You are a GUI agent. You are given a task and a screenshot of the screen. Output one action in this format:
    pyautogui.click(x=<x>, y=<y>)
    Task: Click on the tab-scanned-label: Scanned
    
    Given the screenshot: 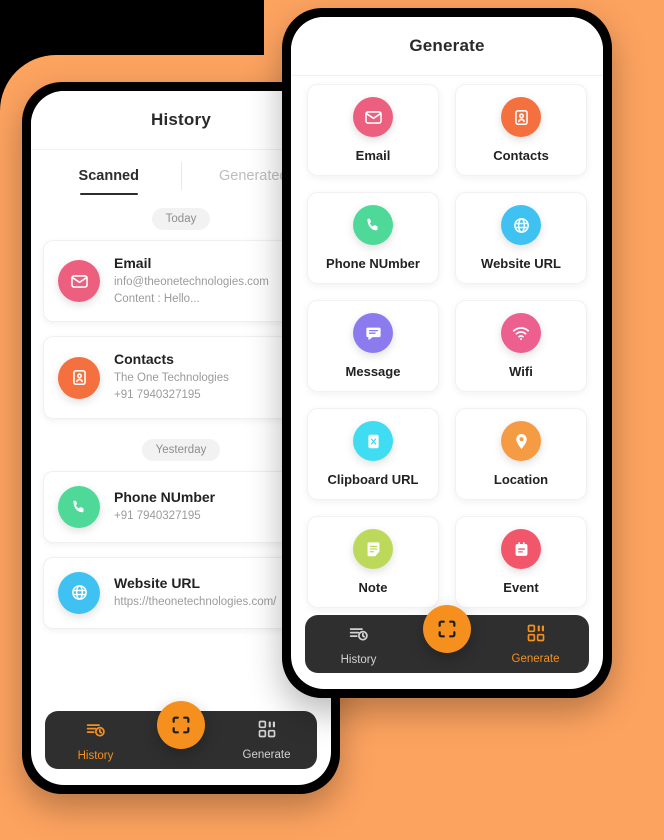 What is the action you would take?
    pyautogui.click(x=108, y=176)
    